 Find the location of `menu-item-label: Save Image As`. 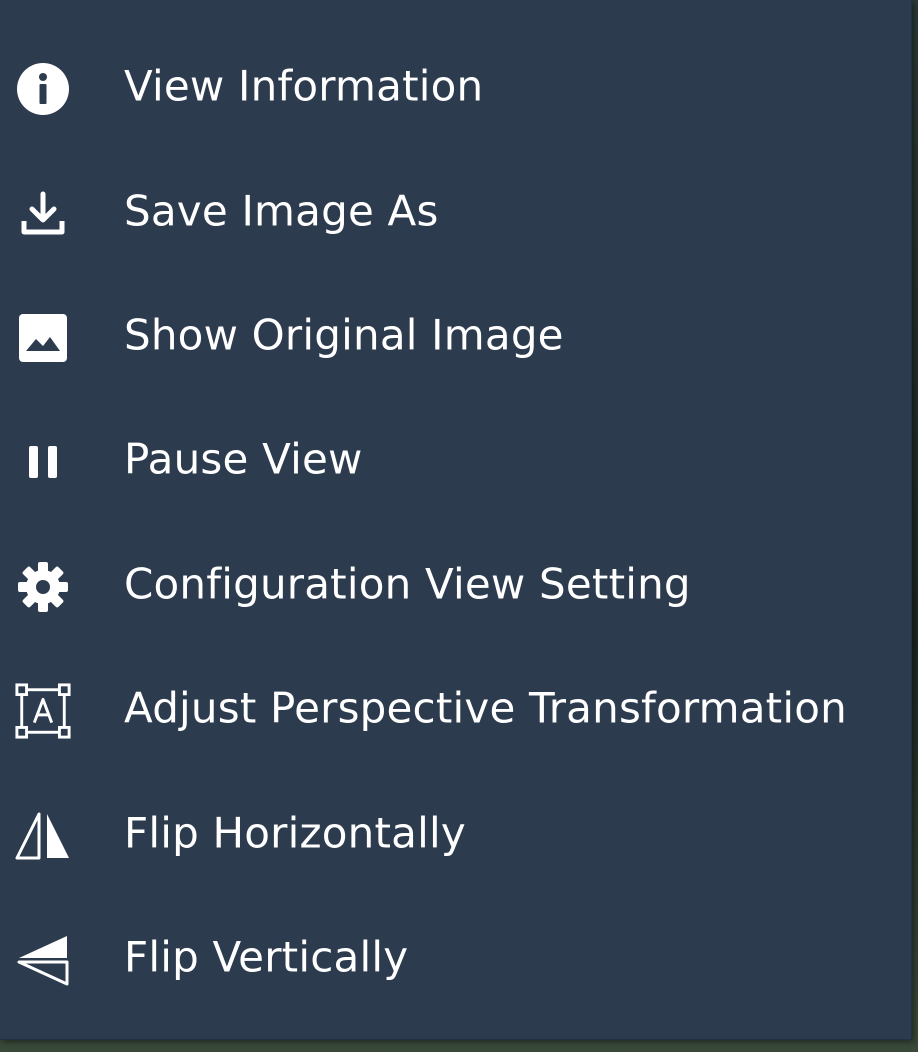

menu-item-label: Save Image As is located at coordinates (281, 211).